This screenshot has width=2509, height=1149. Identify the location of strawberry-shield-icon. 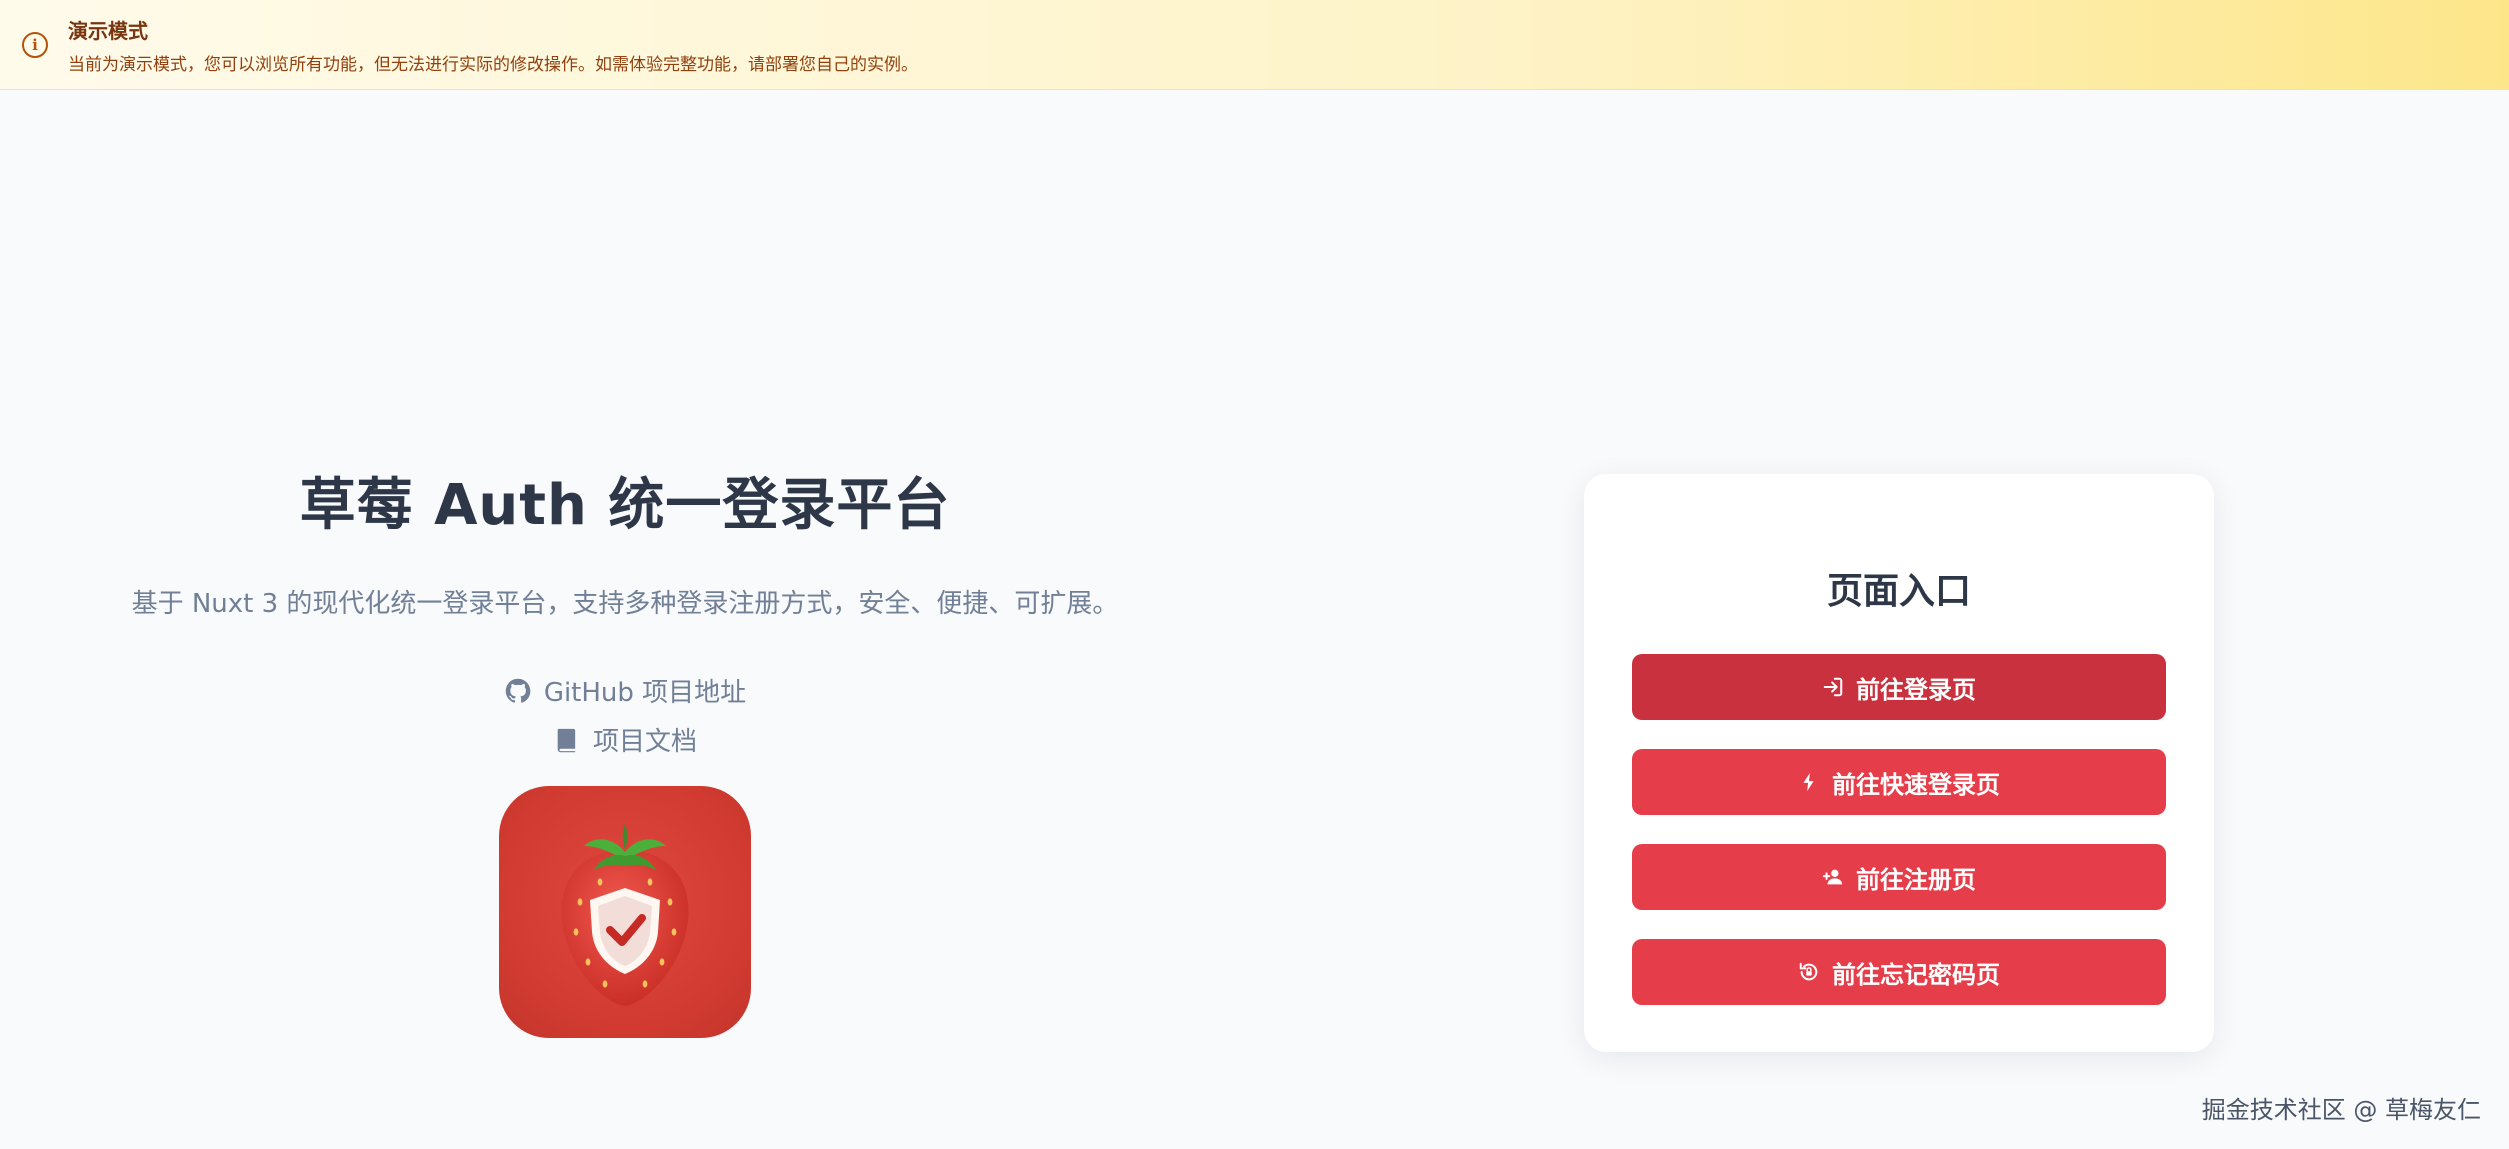
(625, 915).